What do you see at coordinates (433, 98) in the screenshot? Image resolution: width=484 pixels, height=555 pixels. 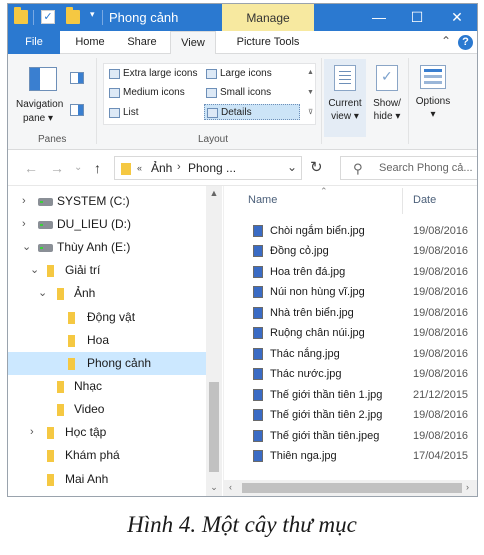 I see `options-button: Options ▾` at bounding box center [433, 98].